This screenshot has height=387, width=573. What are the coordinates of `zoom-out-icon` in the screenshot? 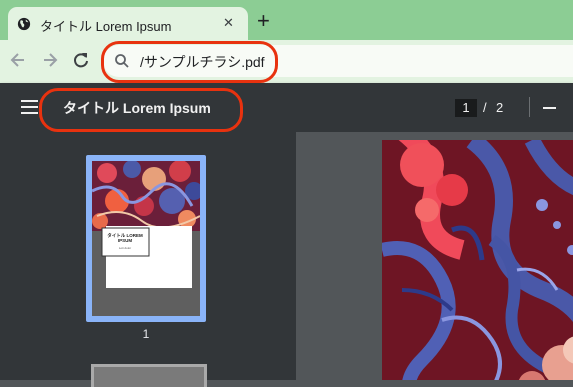 It's located at (549, 108).